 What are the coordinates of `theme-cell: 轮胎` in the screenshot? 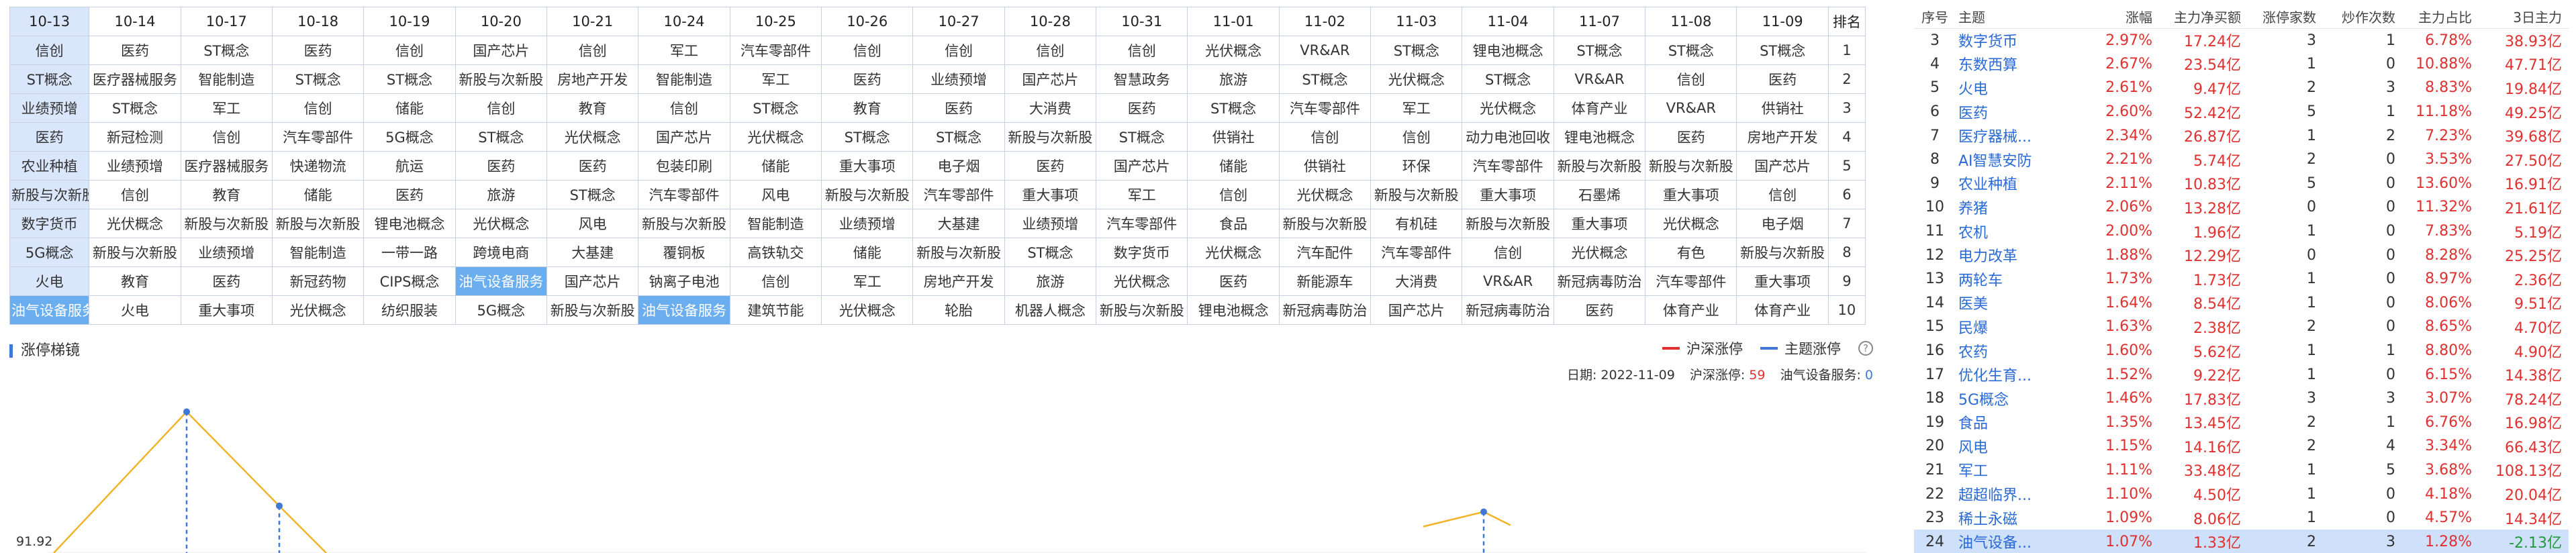 It's located at (958, 310).